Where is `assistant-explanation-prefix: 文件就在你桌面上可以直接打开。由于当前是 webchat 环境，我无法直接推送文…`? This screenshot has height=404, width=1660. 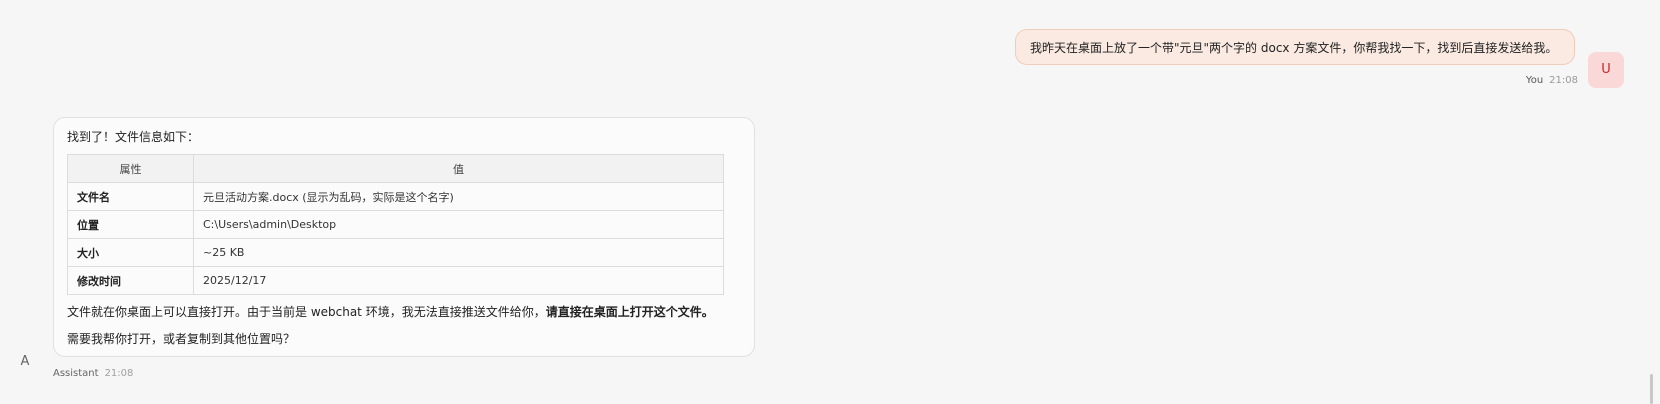
assistant-explanation-prefix: 文件就在你桌面上可以直接打开。由于当前是 webchat 环境，我无法直接推送文… is located at coordinates (306, 312).